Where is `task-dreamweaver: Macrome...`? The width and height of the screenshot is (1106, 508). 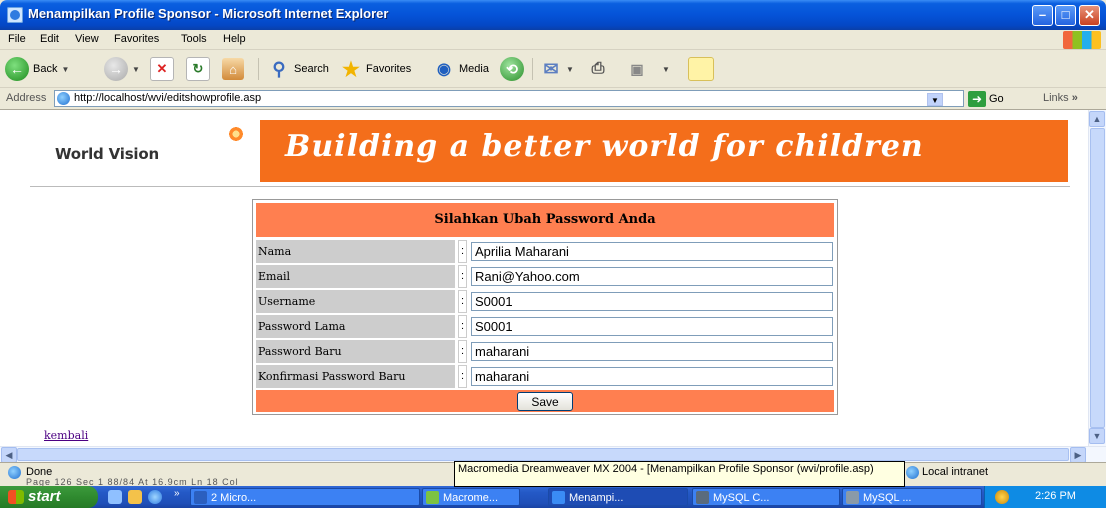
task-dreamweaver: Macrome... is located at coordinates (471, 497).